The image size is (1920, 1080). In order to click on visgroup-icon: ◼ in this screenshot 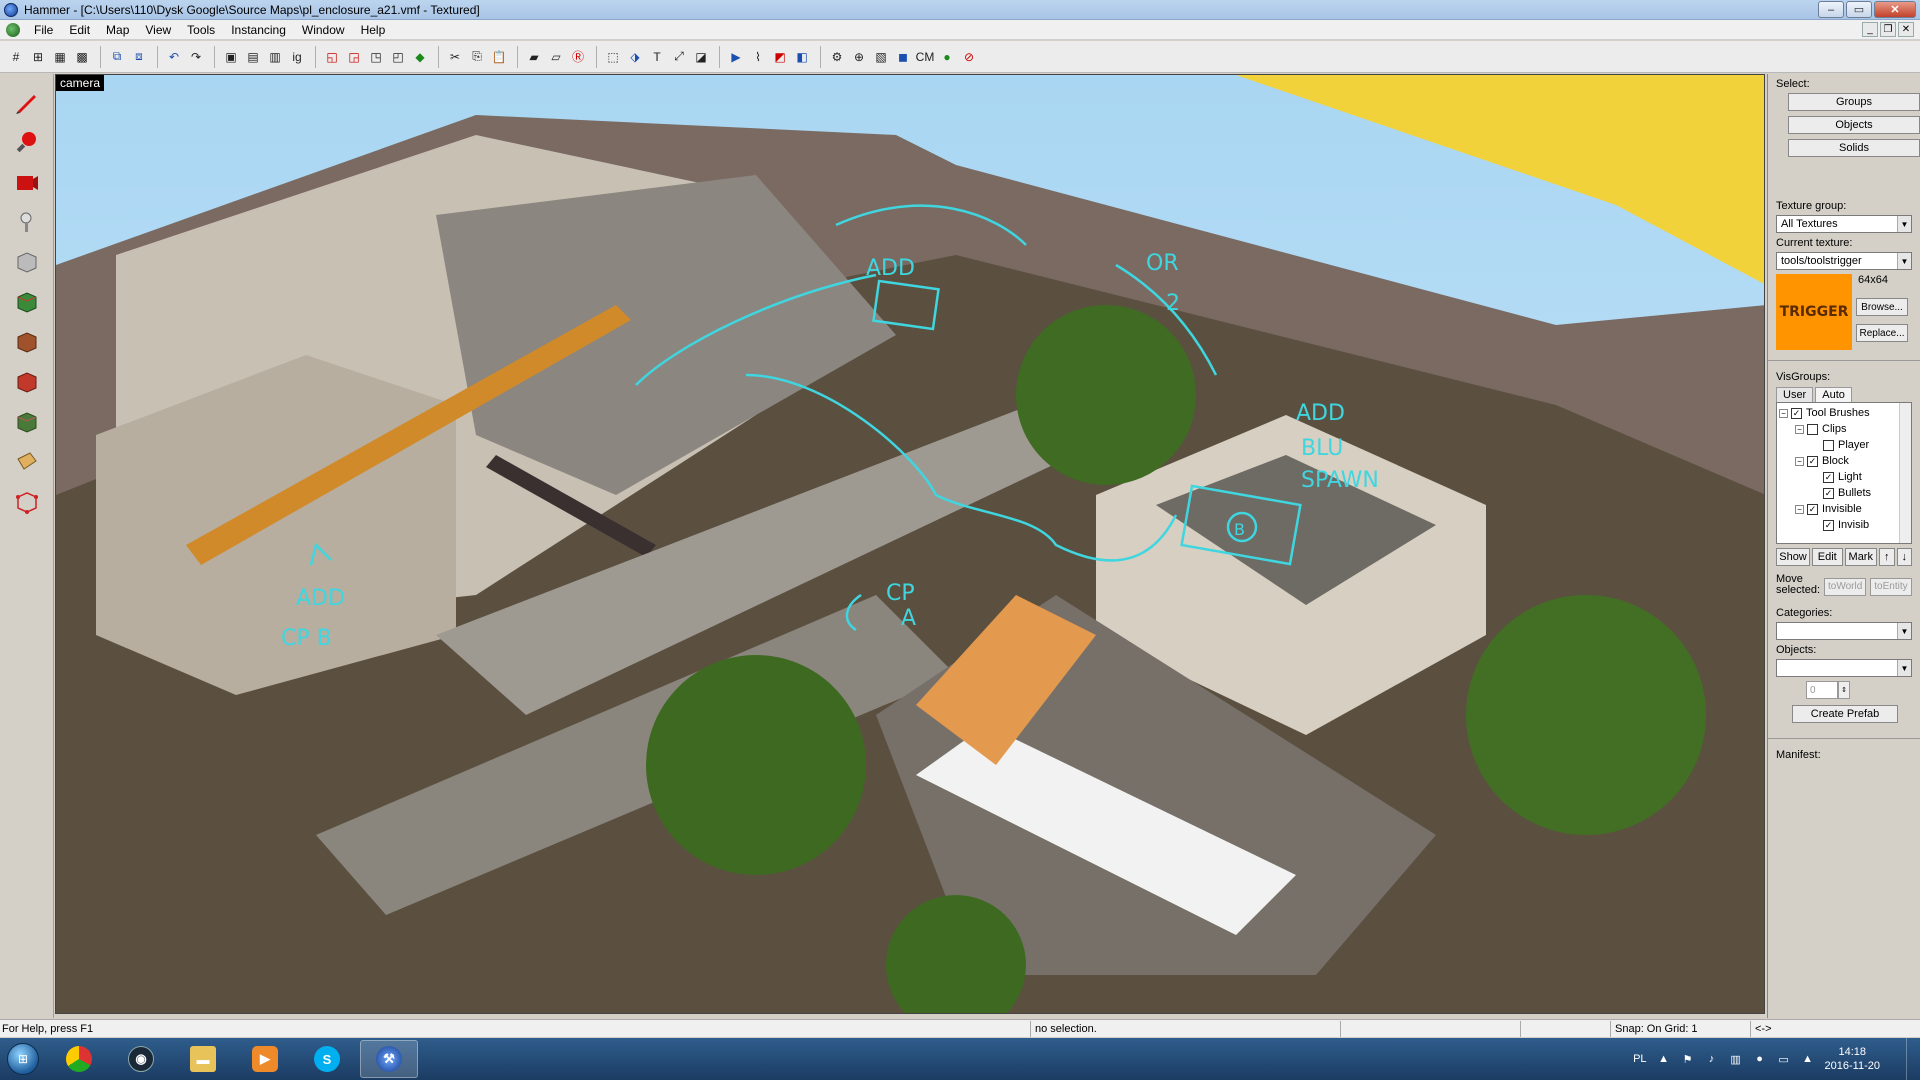, I will do `click(903, 57)`.